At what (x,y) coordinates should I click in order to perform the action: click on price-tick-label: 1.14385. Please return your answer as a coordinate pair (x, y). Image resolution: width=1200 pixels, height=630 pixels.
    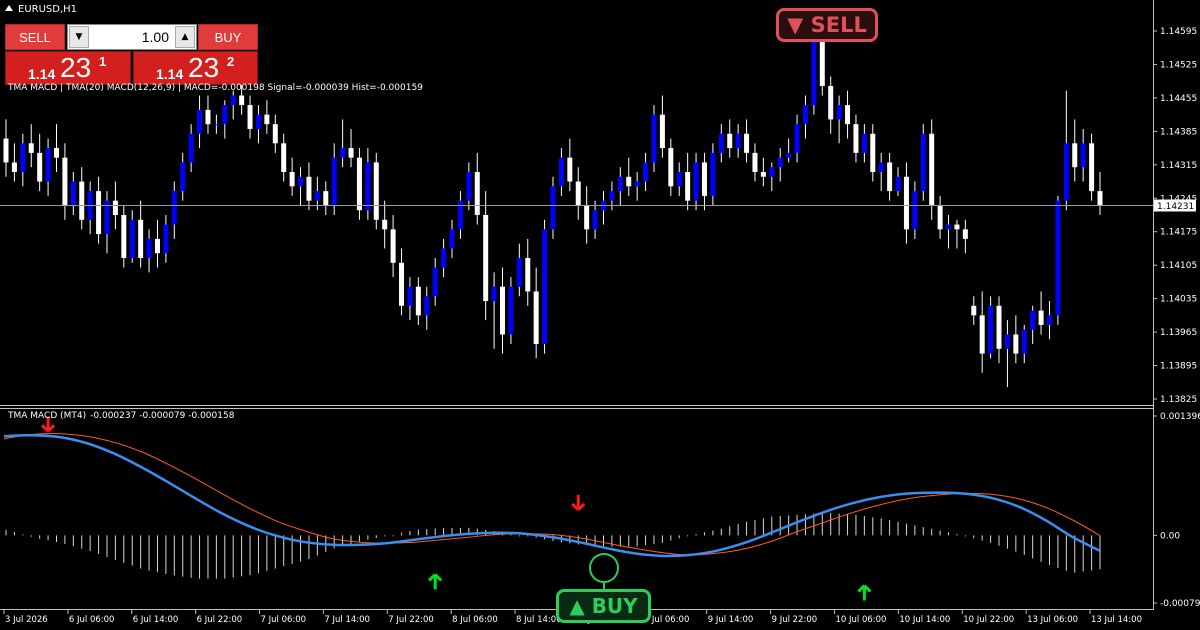
    Looking at the image, I should click on (1178, 132).